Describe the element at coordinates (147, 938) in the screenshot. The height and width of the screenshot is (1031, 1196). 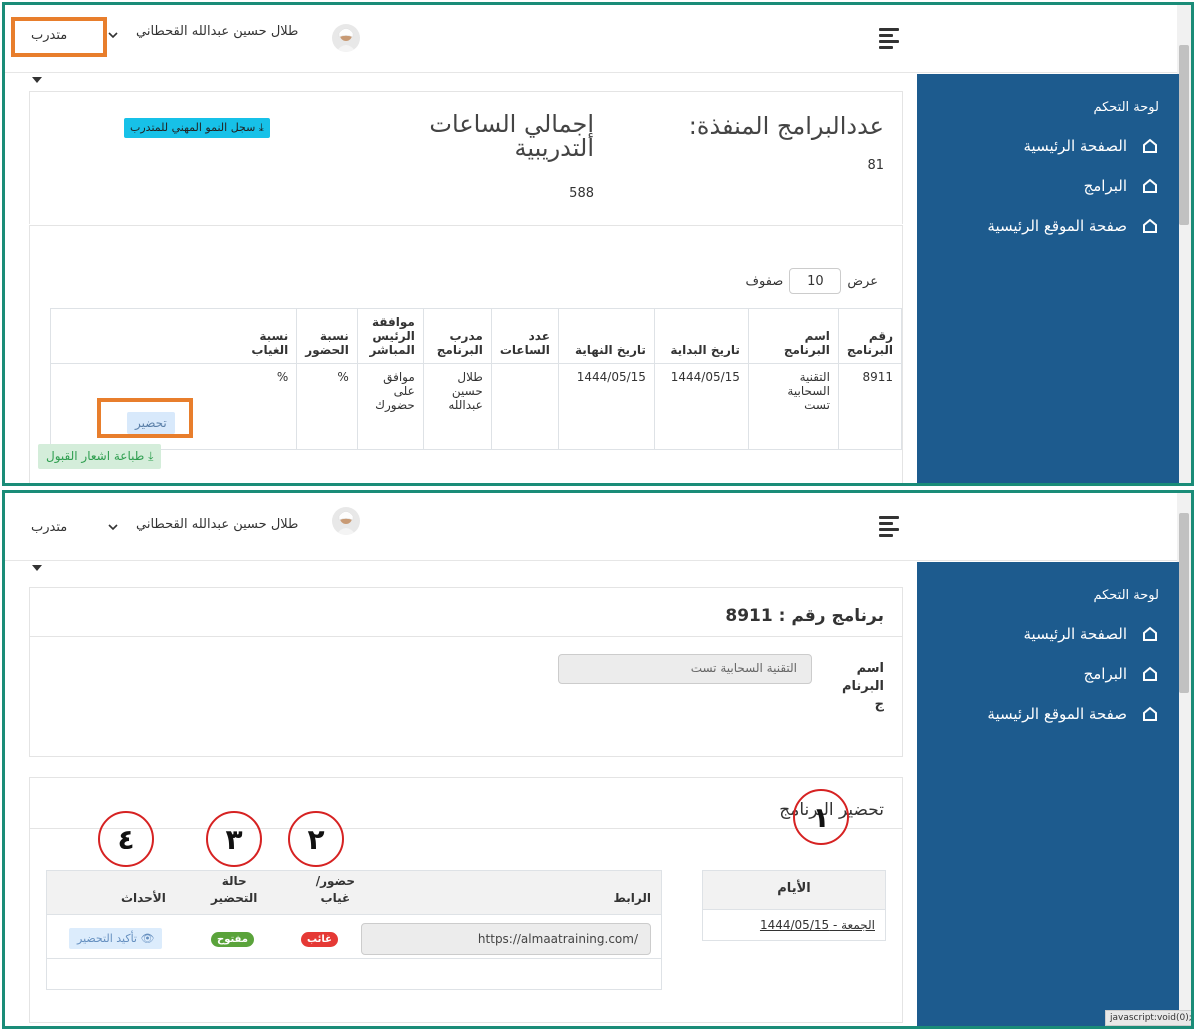
I see `eye-icon: 👁` at that location.